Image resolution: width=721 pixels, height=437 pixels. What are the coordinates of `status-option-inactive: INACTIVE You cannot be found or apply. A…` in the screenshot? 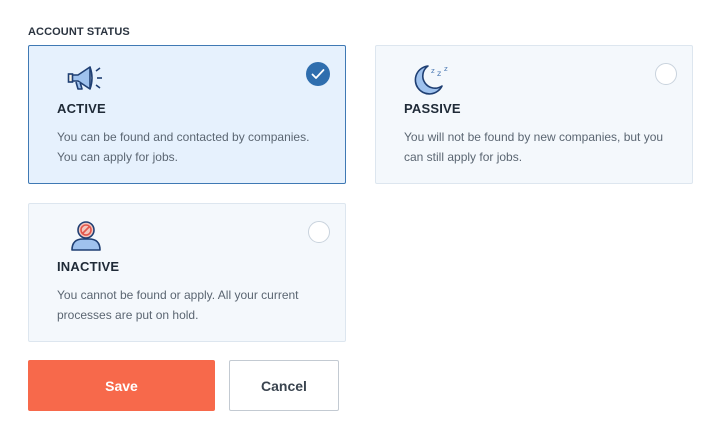 It's located at (187, 272).